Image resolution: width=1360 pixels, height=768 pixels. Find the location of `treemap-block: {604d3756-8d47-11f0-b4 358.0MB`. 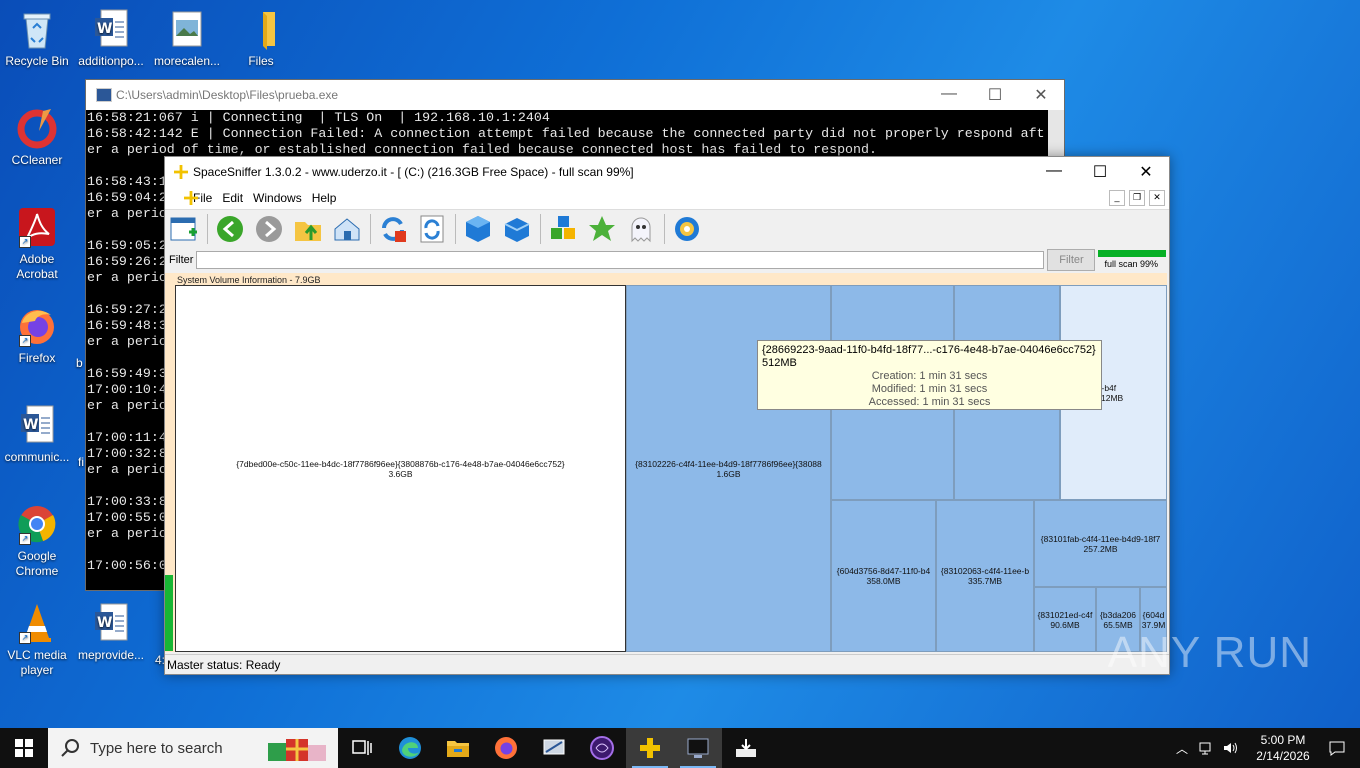

treemap-block: {604d3756-8d47-11f0-b4 358.0MB is located at coordinates (883, 576).